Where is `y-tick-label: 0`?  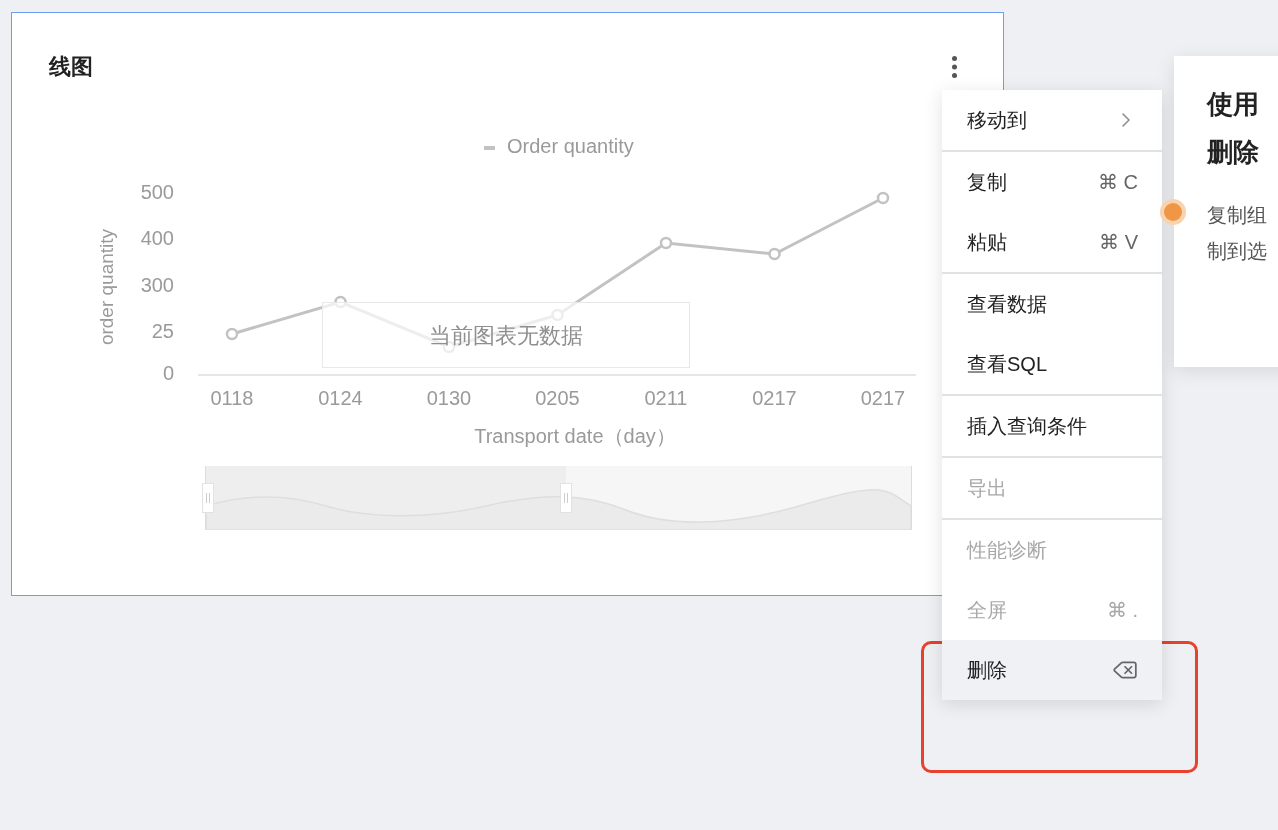
y-tick-label: 0 is located at coordinates (168, 373).